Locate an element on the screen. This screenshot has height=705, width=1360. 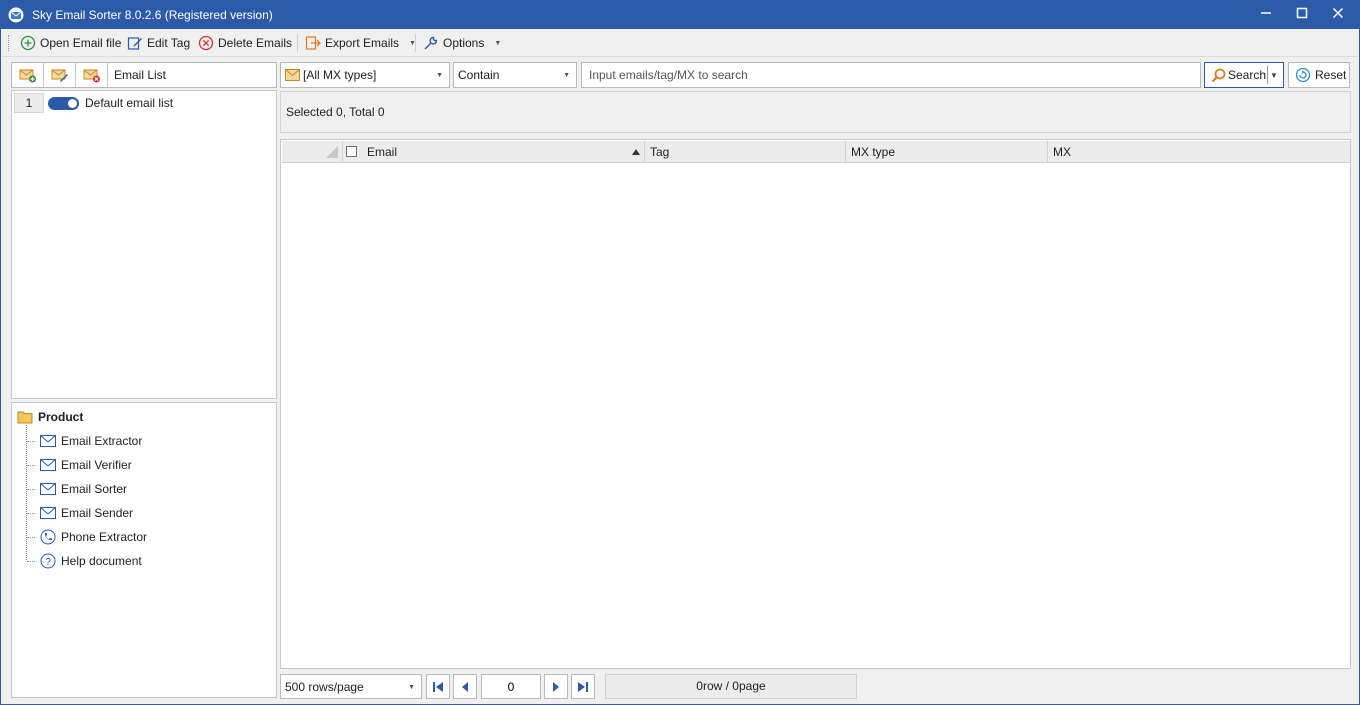
help-icon: ? is located at coordinates (48, 561).